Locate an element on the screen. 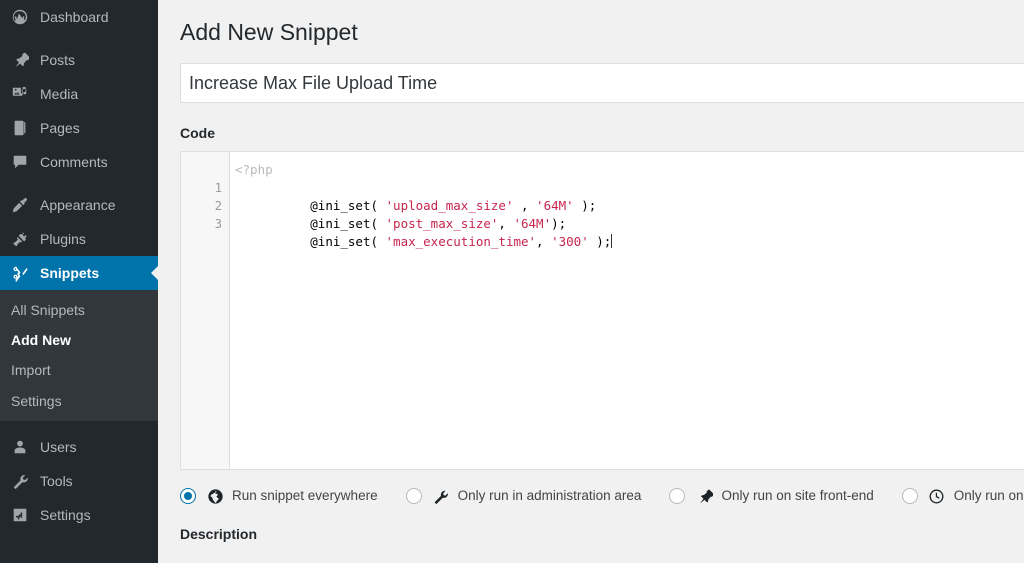 This screenshot has height=563, width=1024. code-token-string: 'post_max_size' is located at coordinates (442, 223).